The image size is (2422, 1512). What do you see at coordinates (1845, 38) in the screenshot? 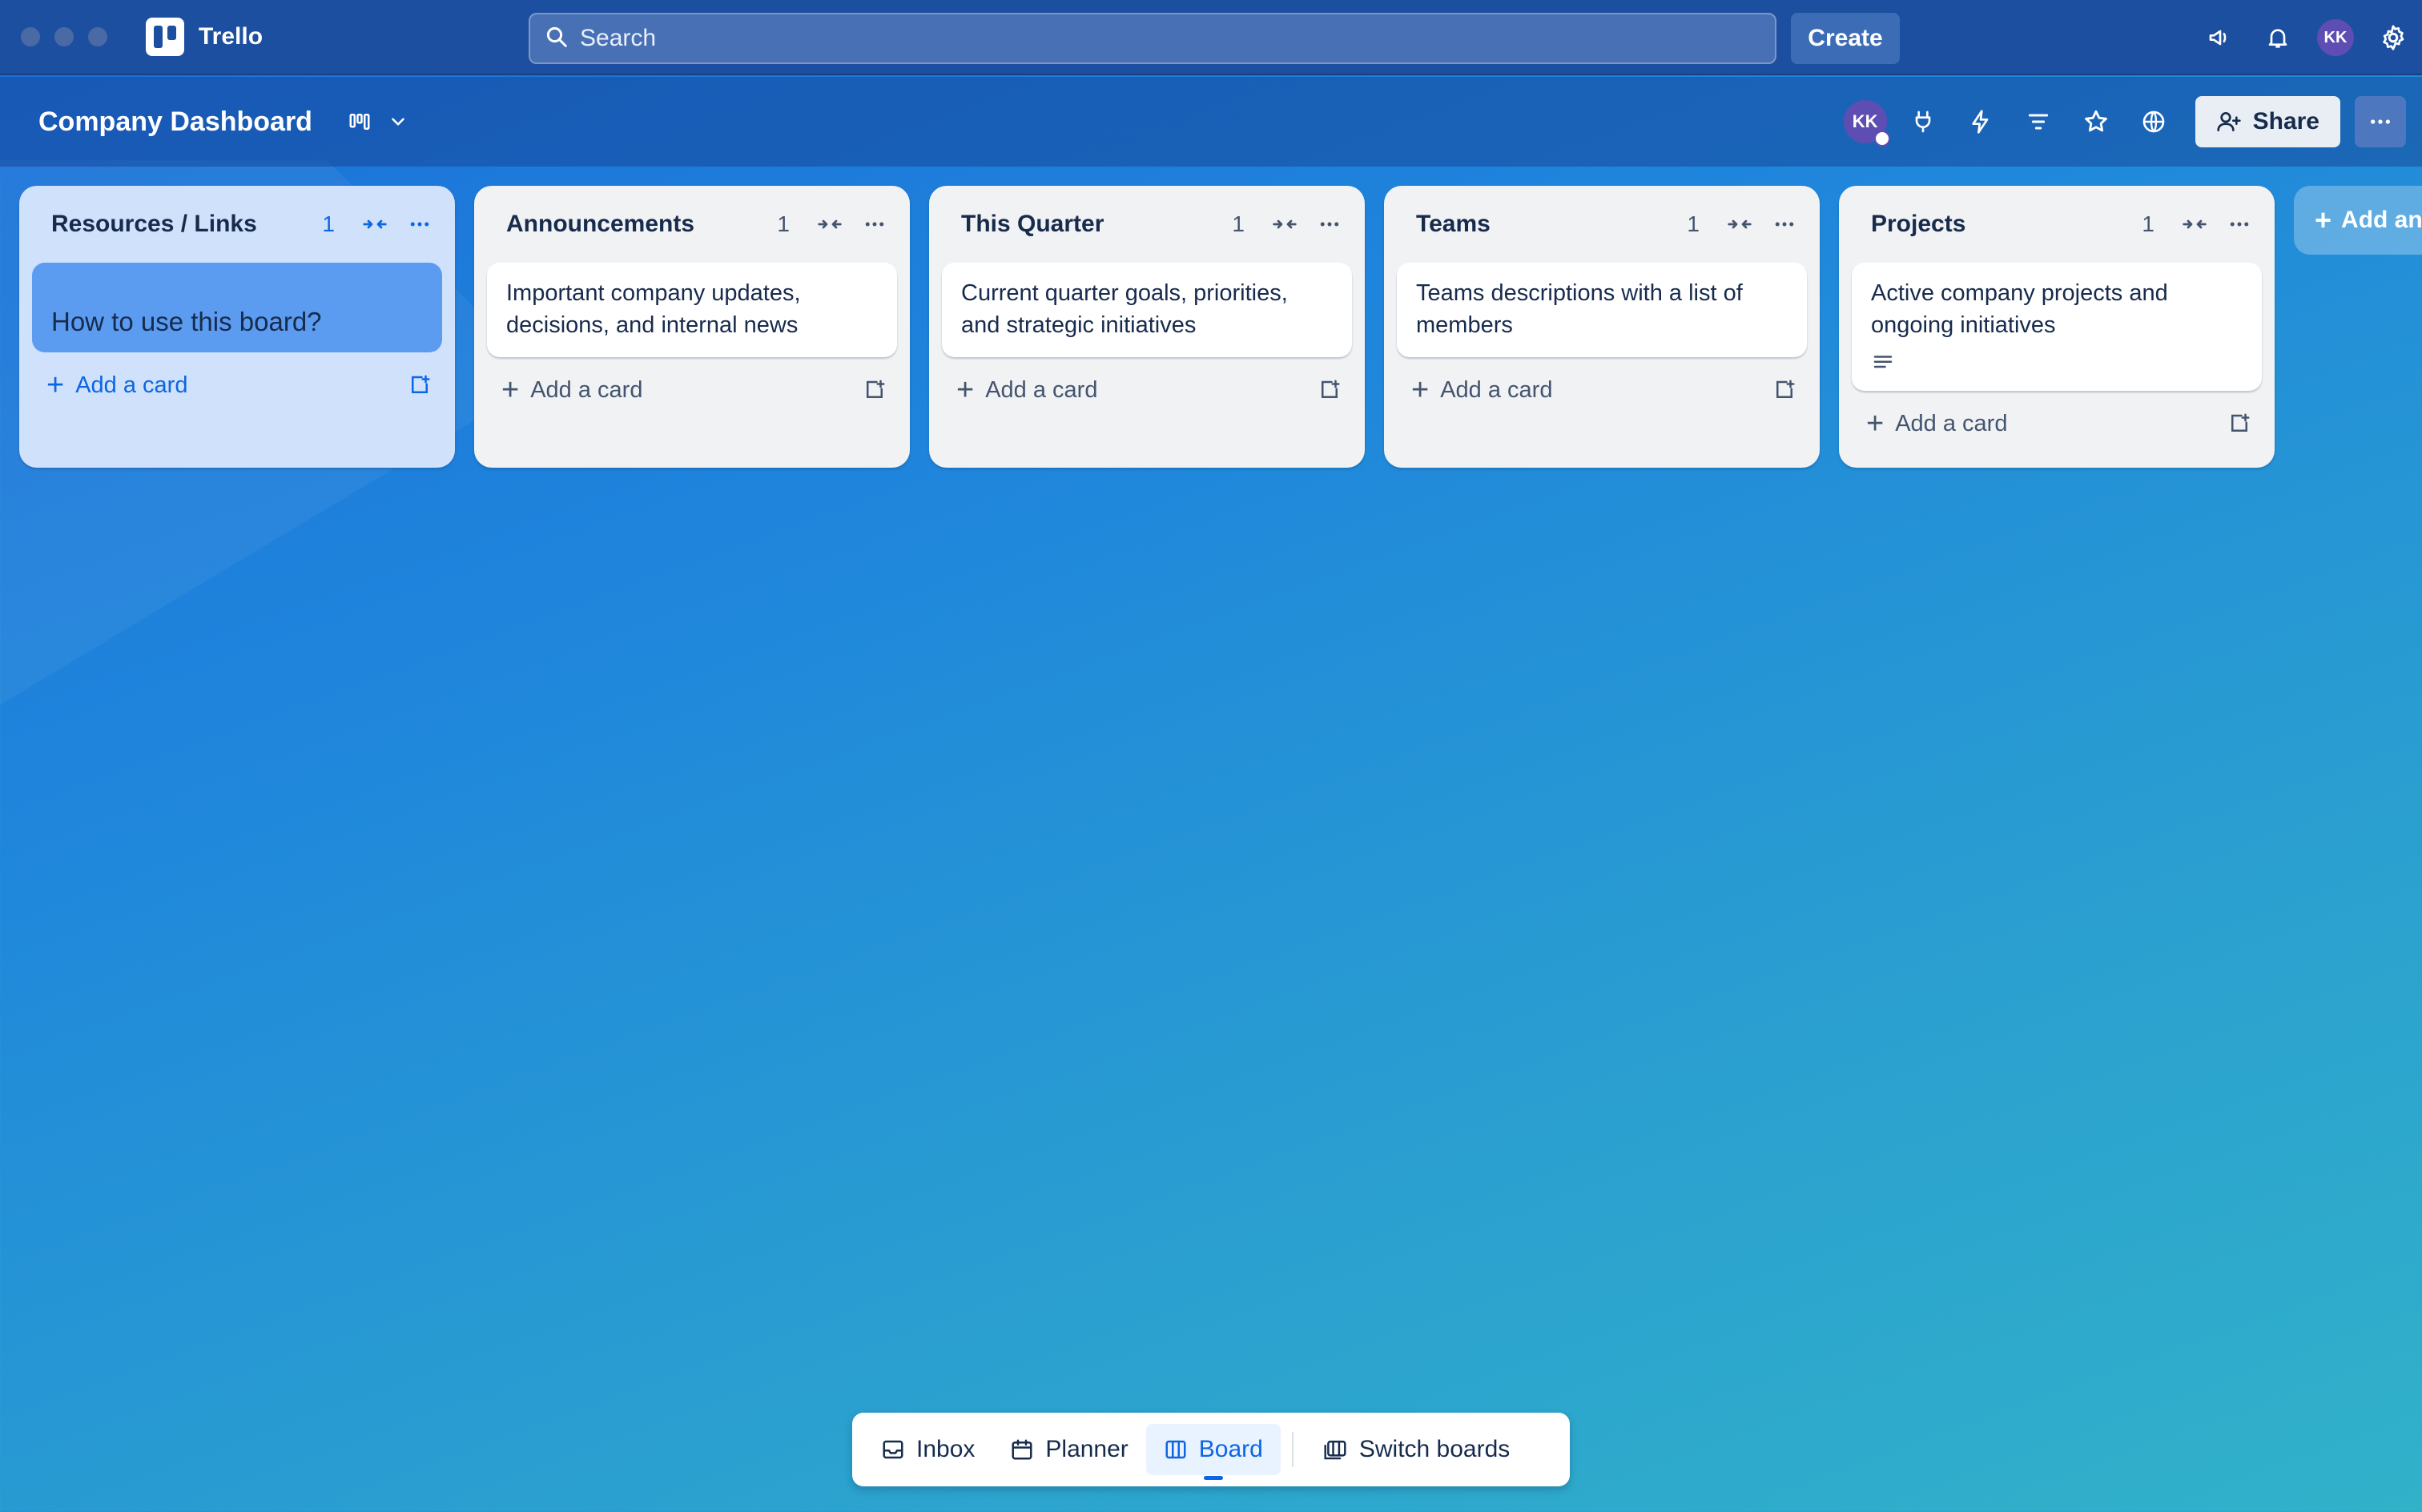
I see `create-button: Create` at bounding box center [1845, 38].